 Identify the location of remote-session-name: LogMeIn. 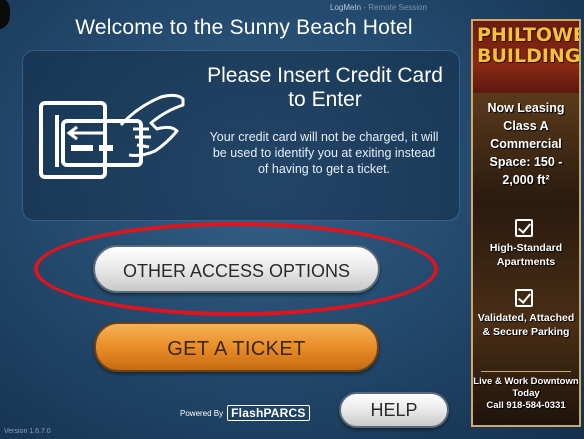
(346, 7).